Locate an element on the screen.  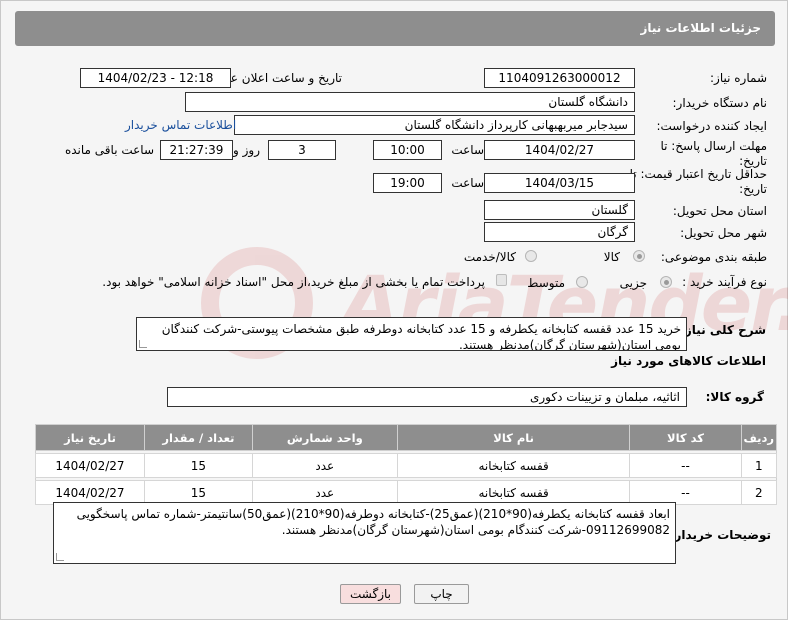
need-number-field: 1104091263000012 is located at coordinates (559, 78).